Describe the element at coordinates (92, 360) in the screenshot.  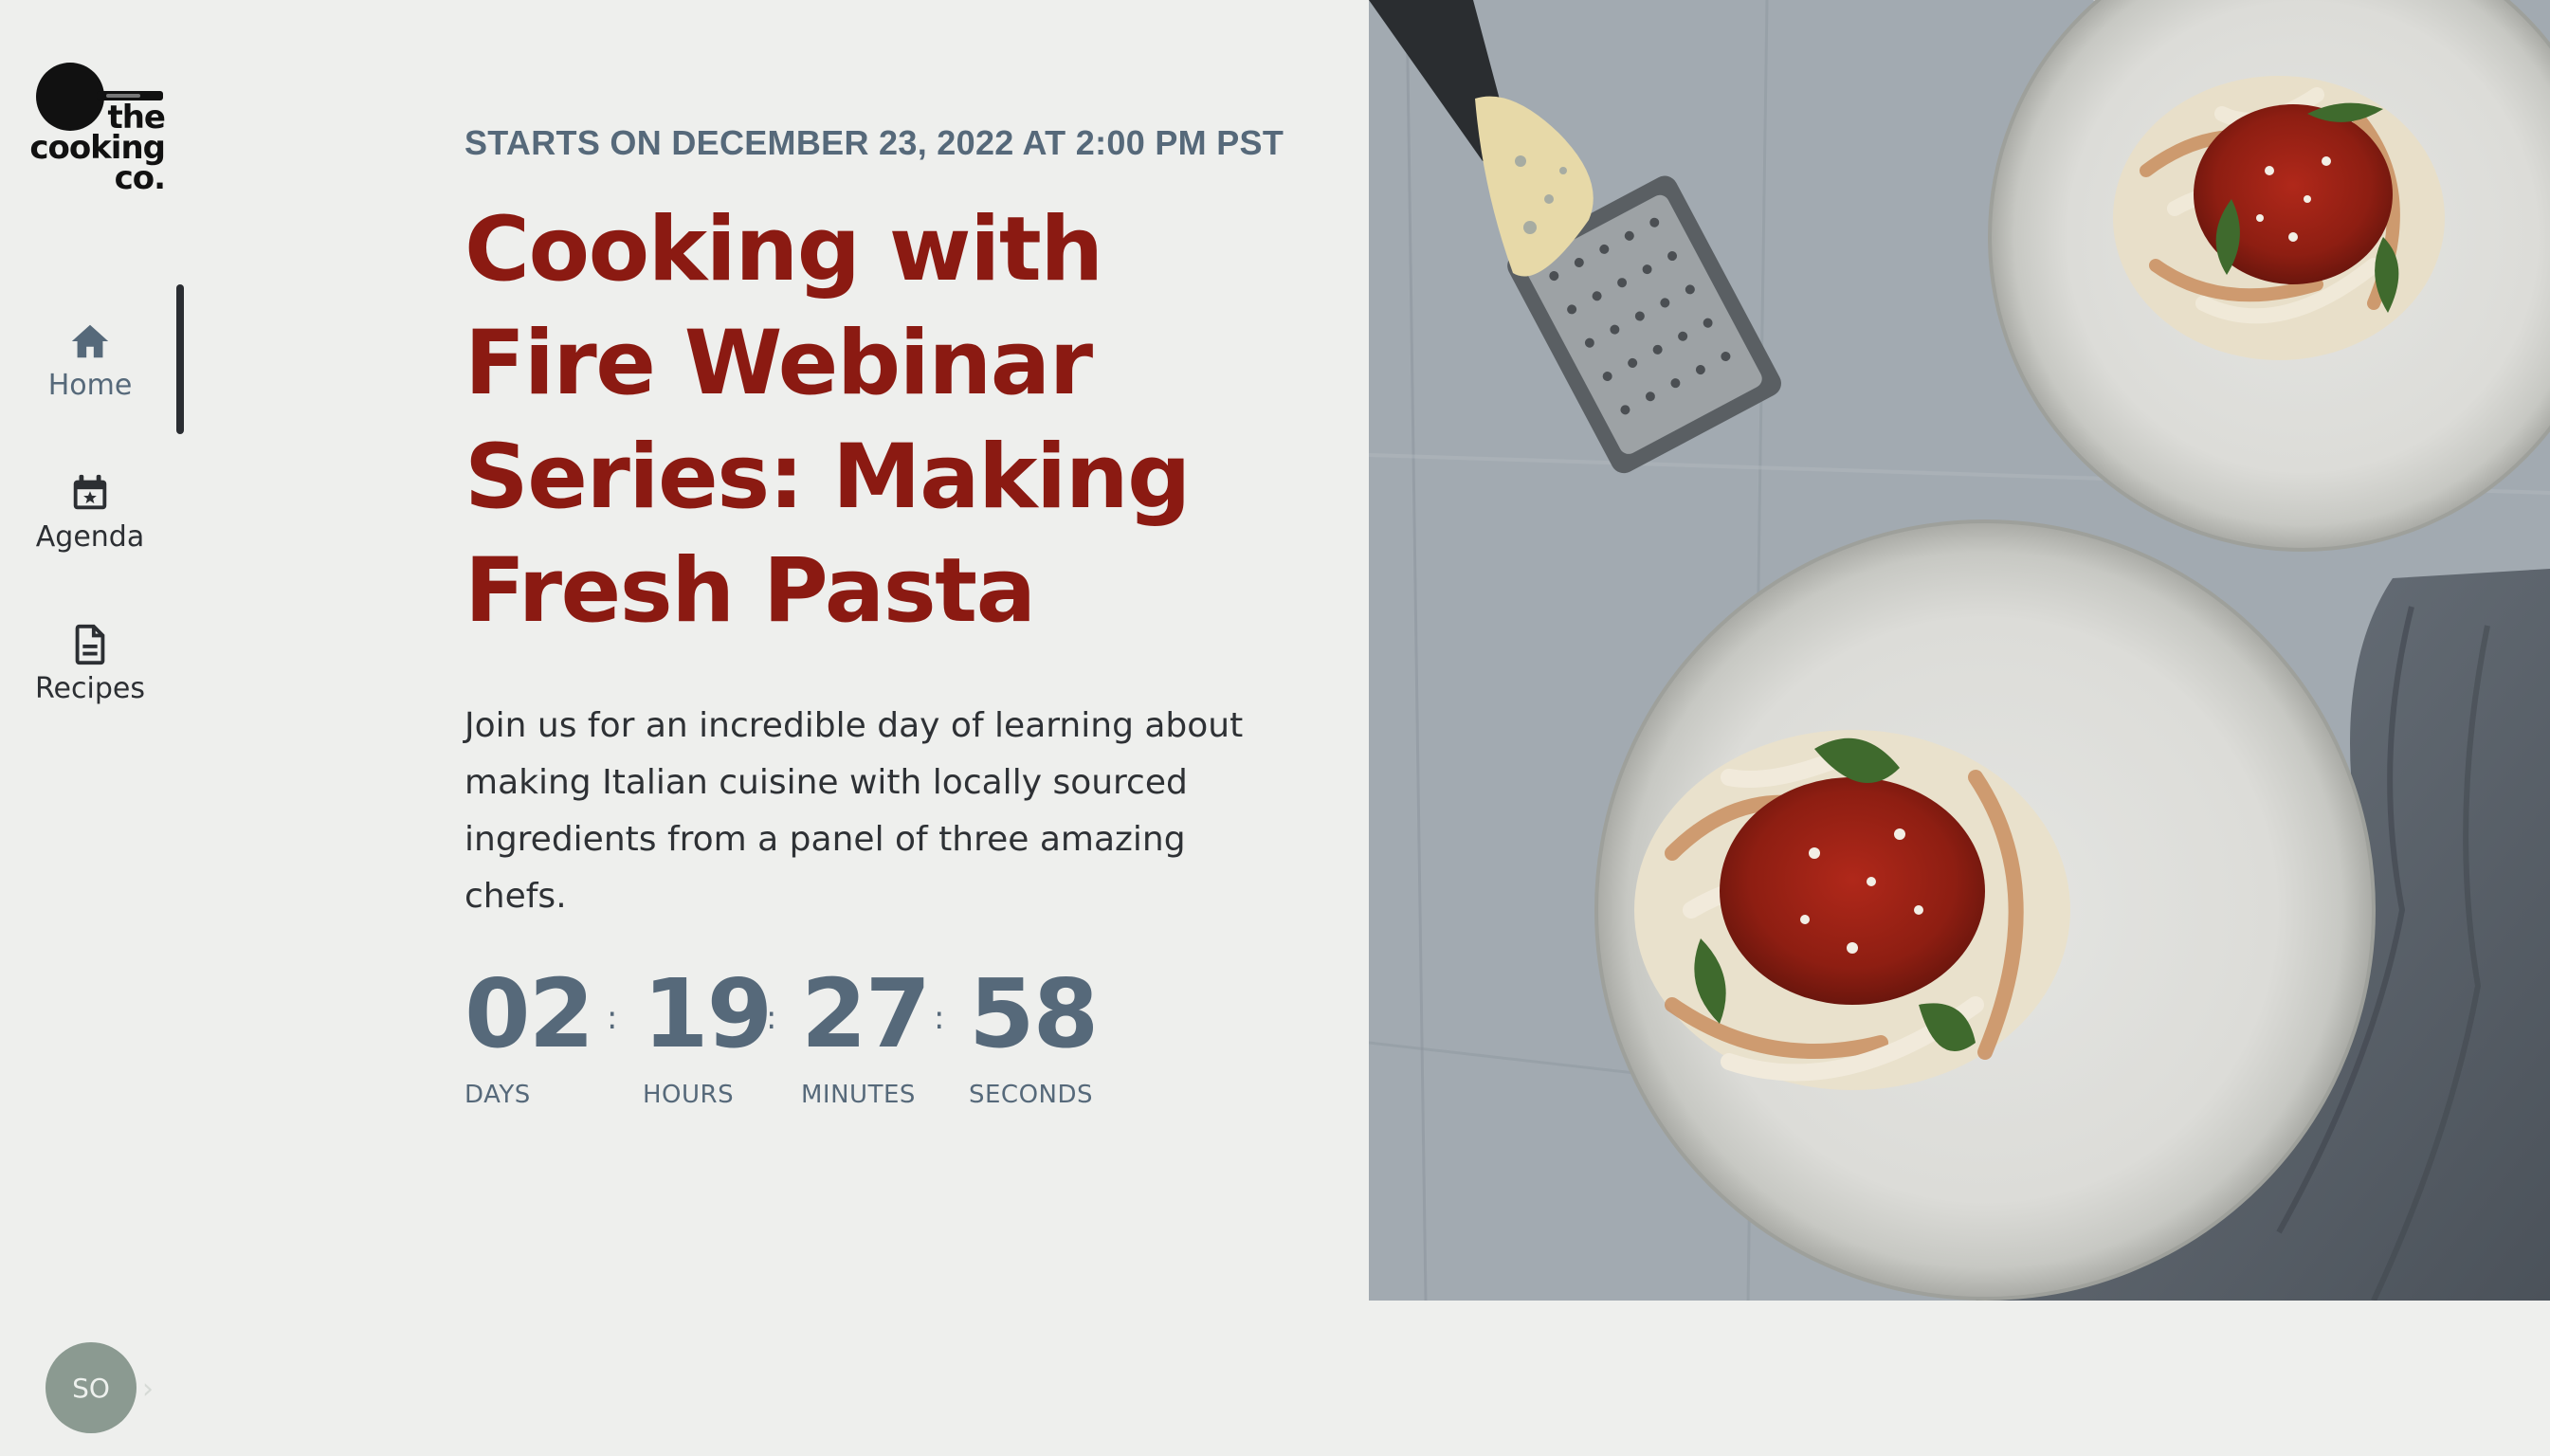
I see `sidebar-item-home: Home` at that location.